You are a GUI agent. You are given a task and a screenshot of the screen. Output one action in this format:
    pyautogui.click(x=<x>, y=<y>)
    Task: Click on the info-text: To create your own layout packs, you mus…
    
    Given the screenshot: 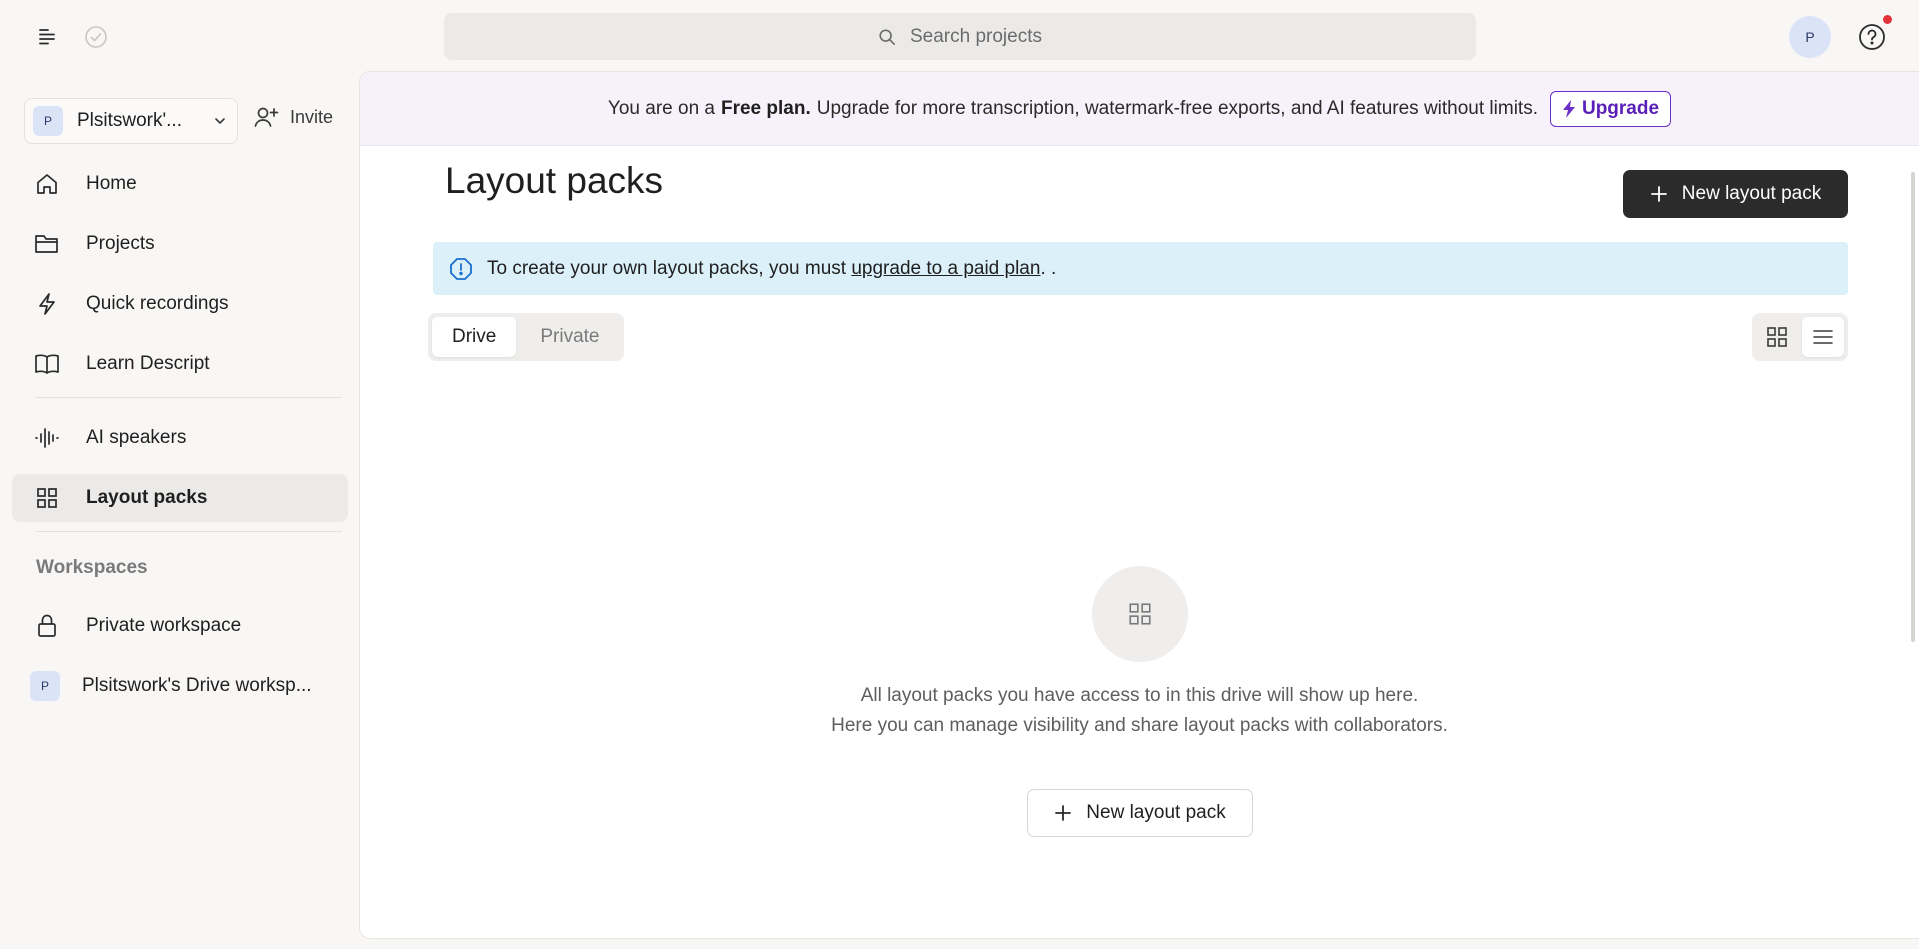 What is the action you would take?
    pyautogui.click(x=771, y=269)
    